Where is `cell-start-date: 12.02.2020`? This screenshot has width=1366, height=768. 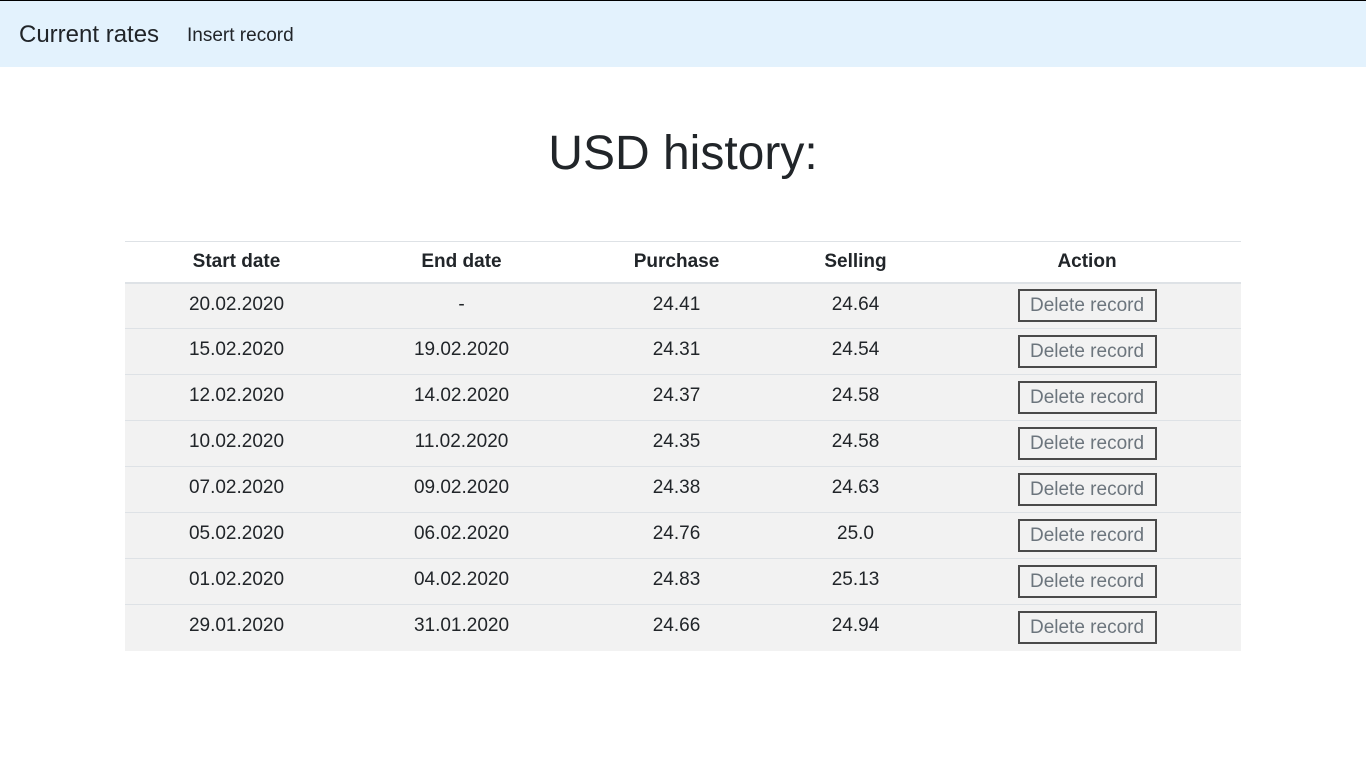
cell-start-date: 12.02.2020 is located at coordinates (236, 397).